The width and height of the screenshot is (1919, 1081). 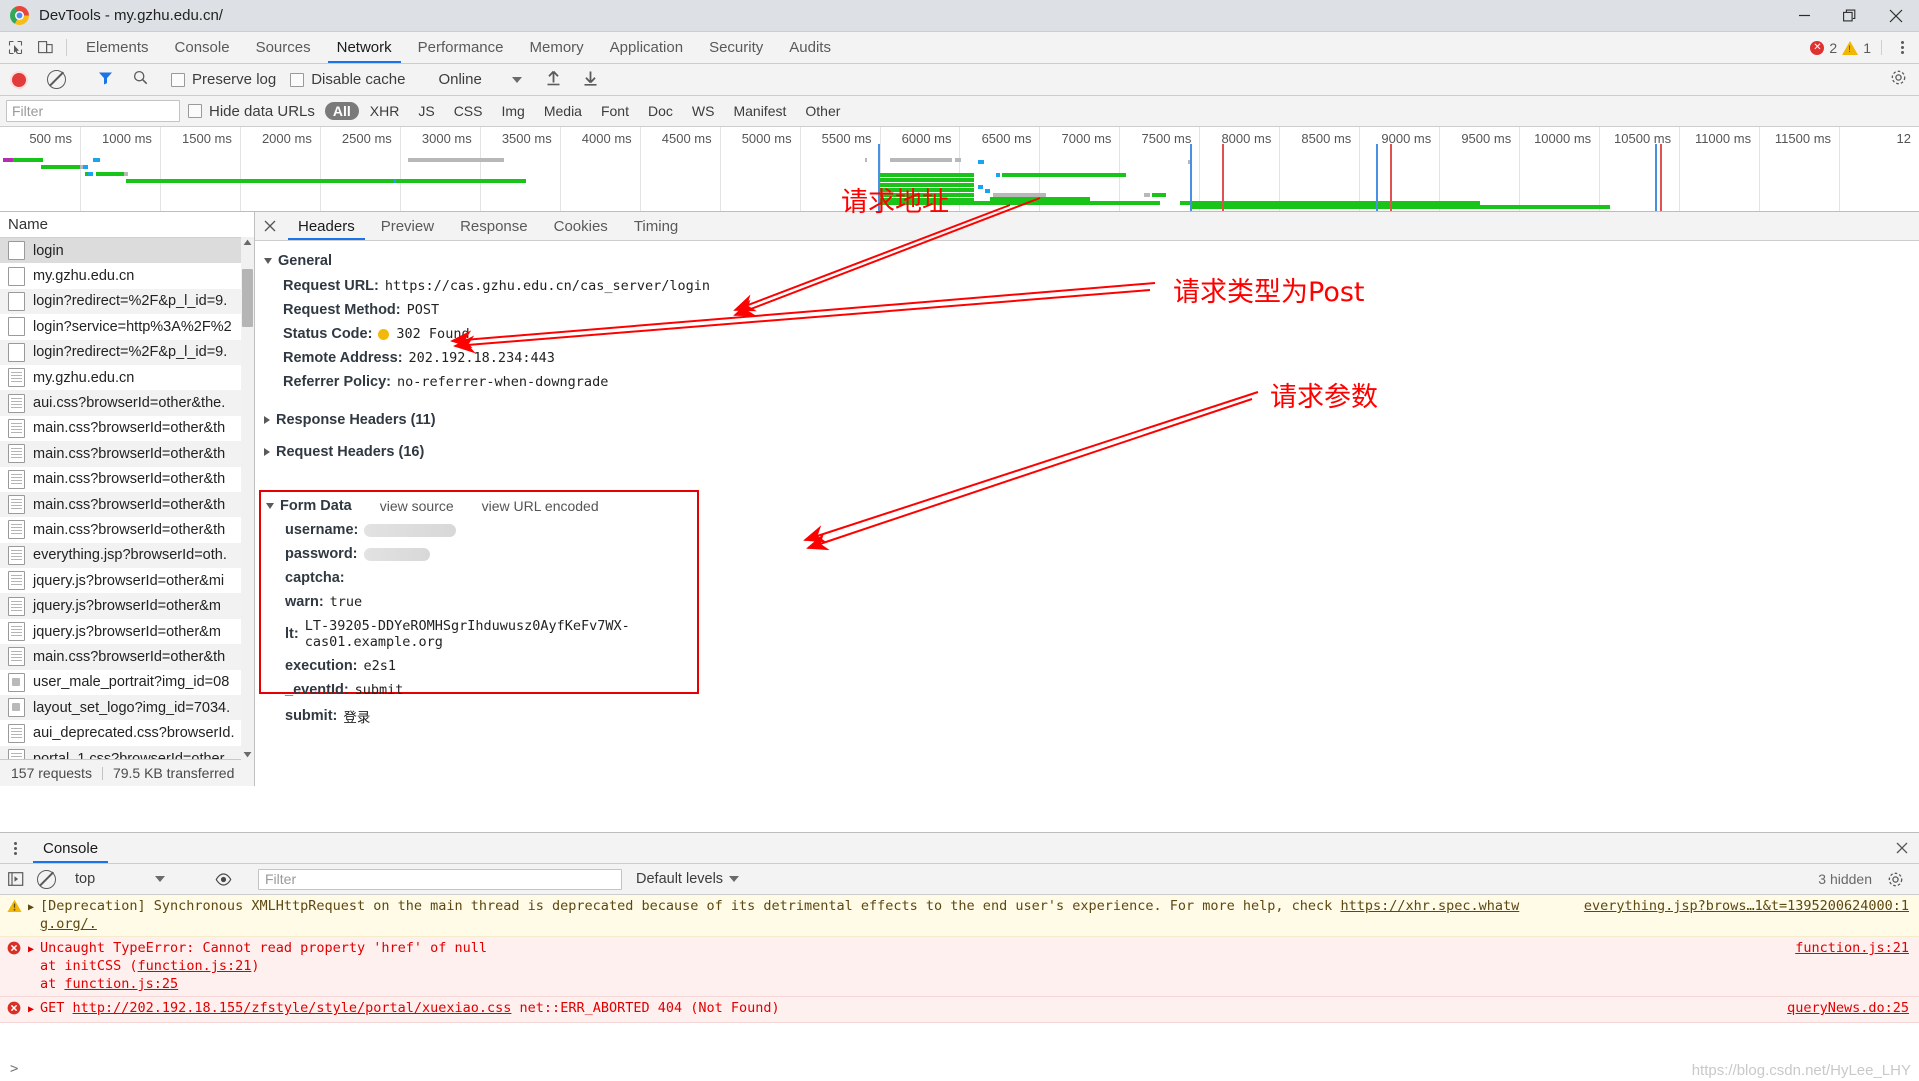 I want to click on request-row: user_male_portrait?img_id=08, so click(x=127, y=682).